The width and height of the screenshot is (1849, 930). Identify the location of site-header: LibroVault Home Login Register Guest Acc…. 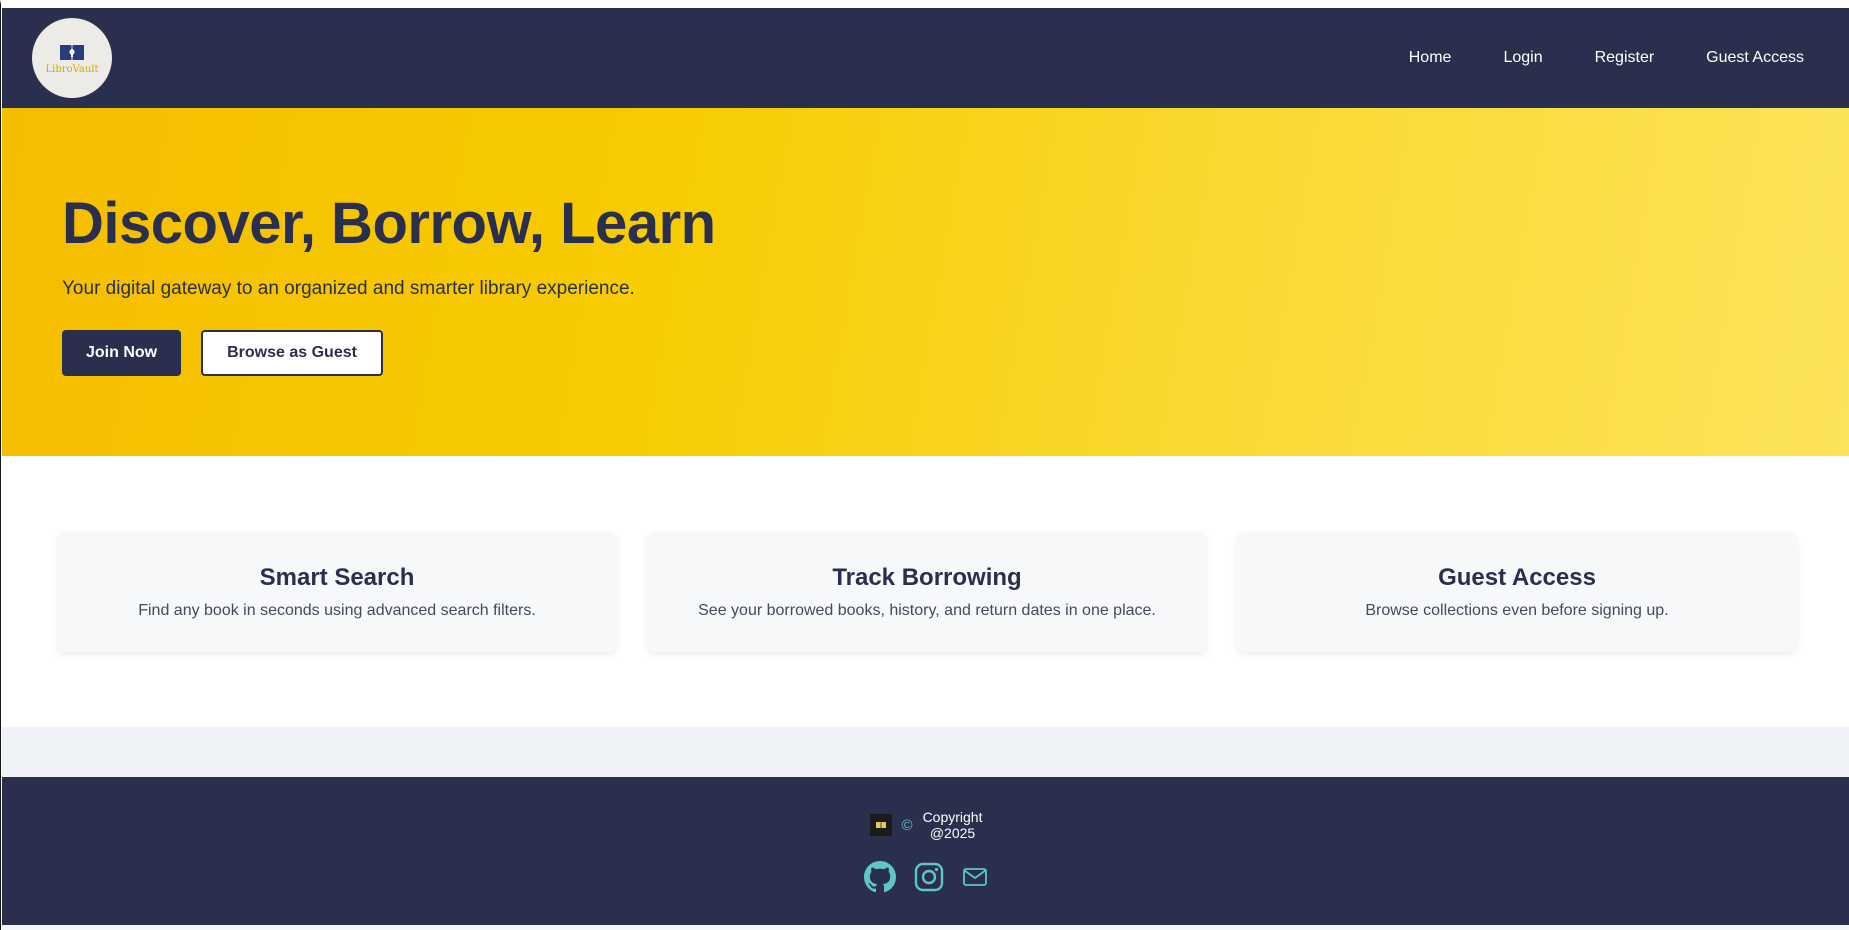
(925, 58).